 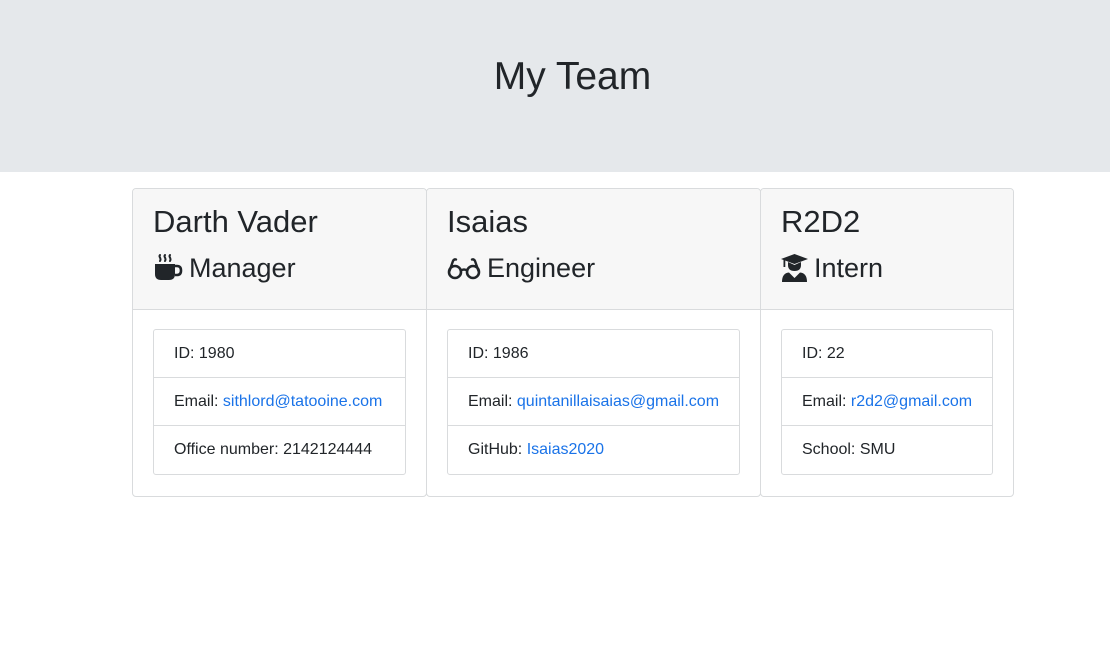 I want to click on detail-email: Email: quintanillaisaias@gmail.com, so click(x=593, y=402).